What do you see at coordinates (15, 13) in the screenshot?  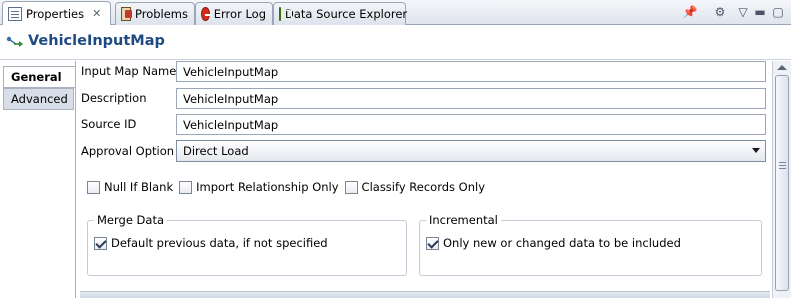 I see `properties-icon` at bounding box center [15, 13].